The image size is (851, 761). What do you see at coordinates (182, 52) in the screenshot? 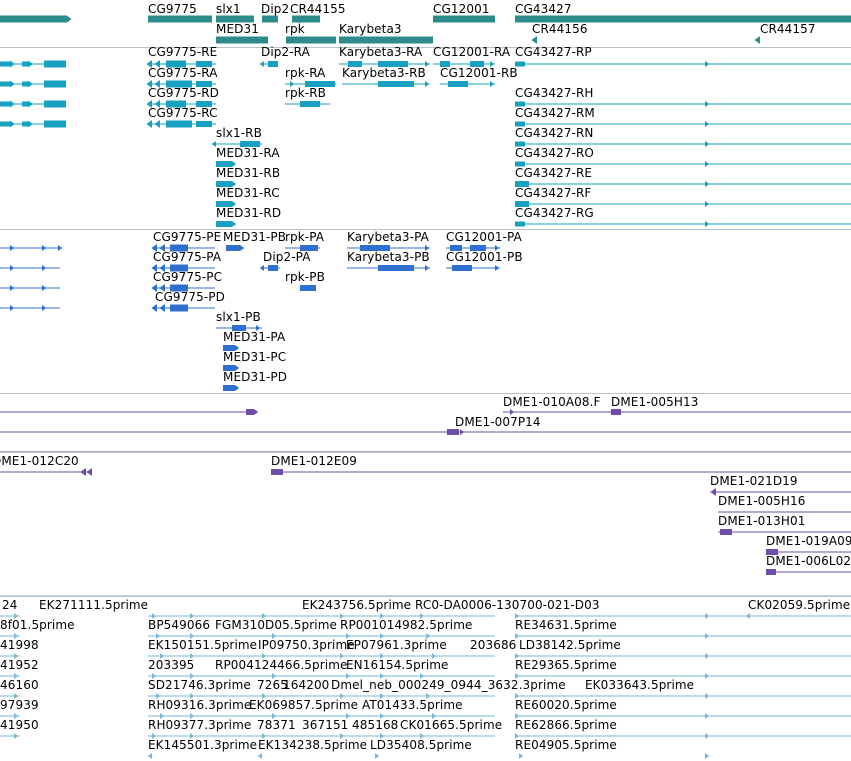
I see `transcript-label: CG9775-RE` at bounding box center [182, 52].